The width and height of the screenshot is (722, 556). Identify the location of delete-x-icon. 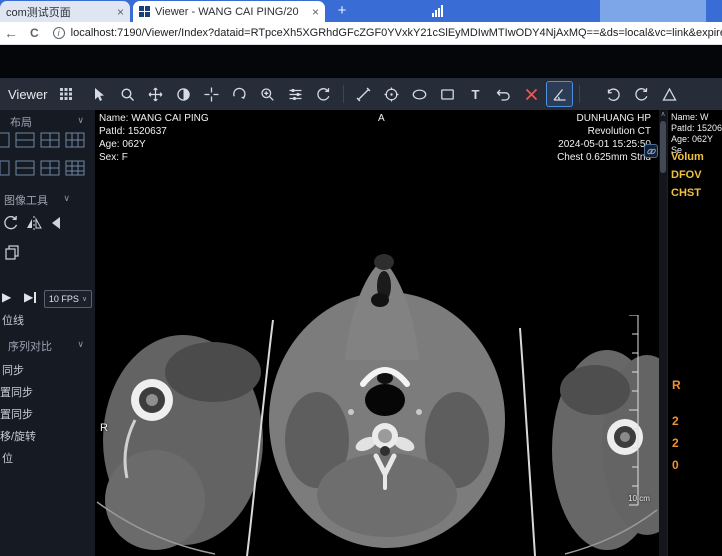
(531, 94).